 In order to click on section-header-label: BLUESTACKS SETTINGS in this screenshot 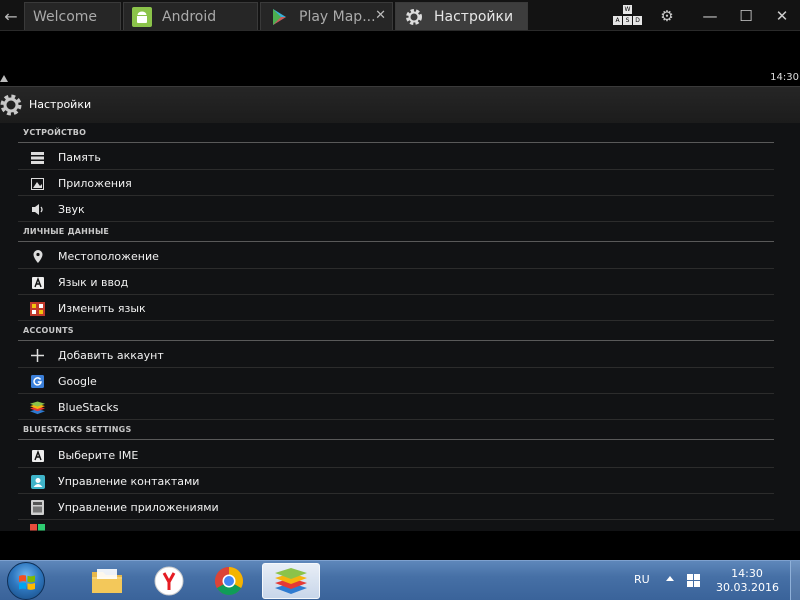, I will do `click(77, 429)`.